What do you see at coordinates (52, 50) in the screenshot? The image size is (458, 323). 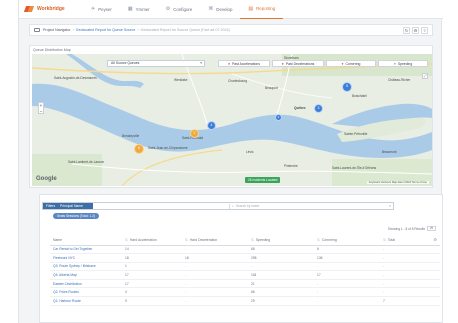 I see `map-card-title: Queue Distribution Map` at bounding box center [52, 50].